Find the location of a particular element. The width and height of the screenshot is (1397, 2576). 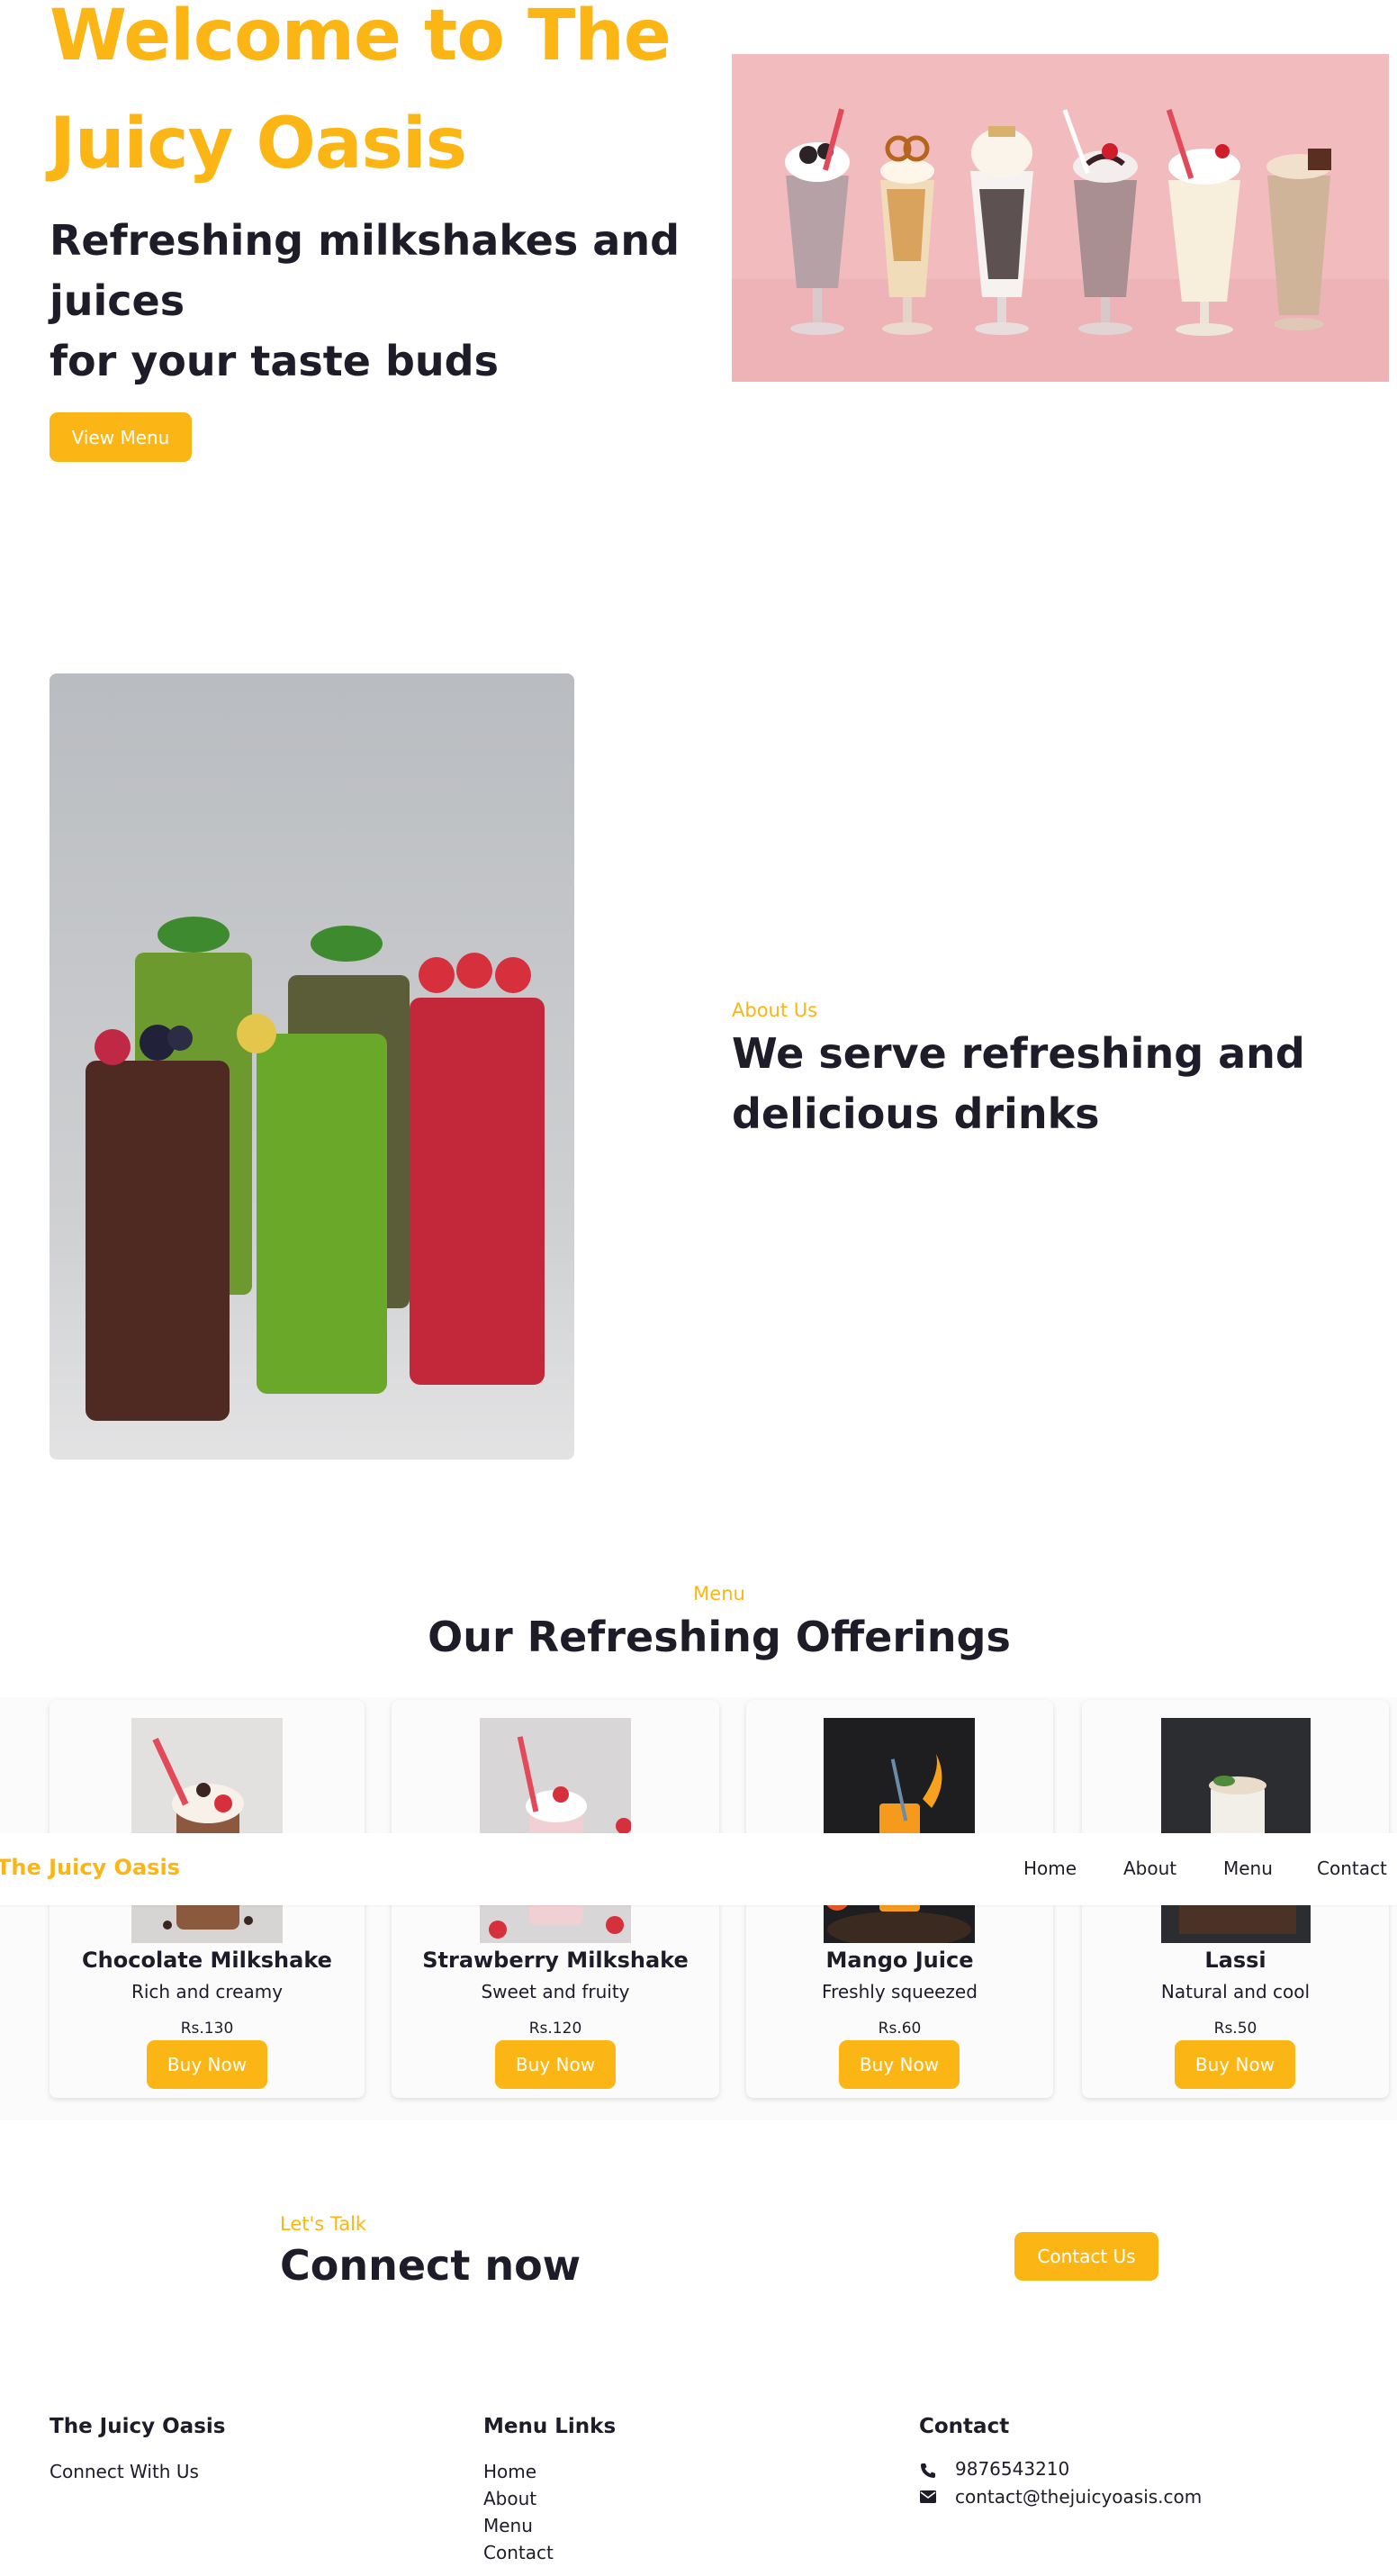

menu-item-price: Rs.60 is located at coordinates (900, 2029).